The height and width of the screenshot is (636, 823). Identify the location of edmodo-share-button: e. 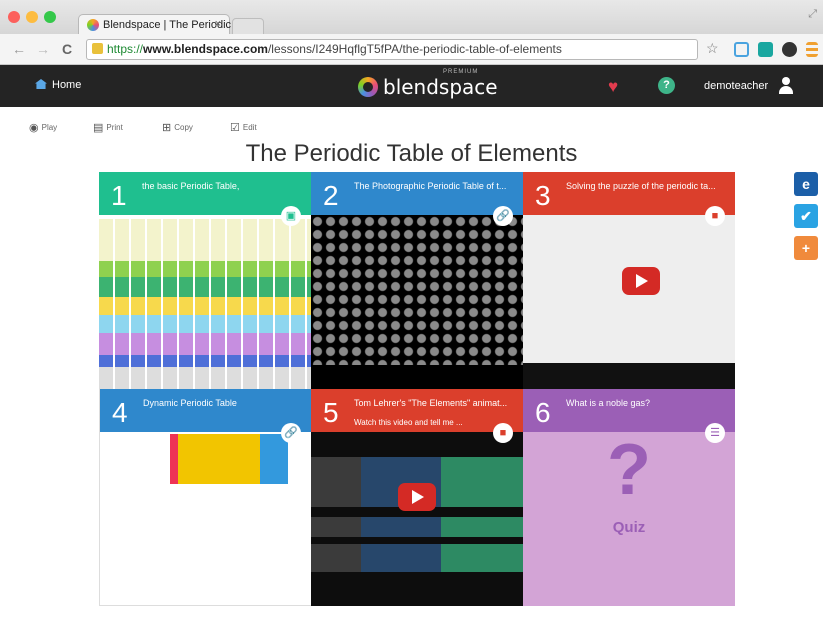
(806, 184).